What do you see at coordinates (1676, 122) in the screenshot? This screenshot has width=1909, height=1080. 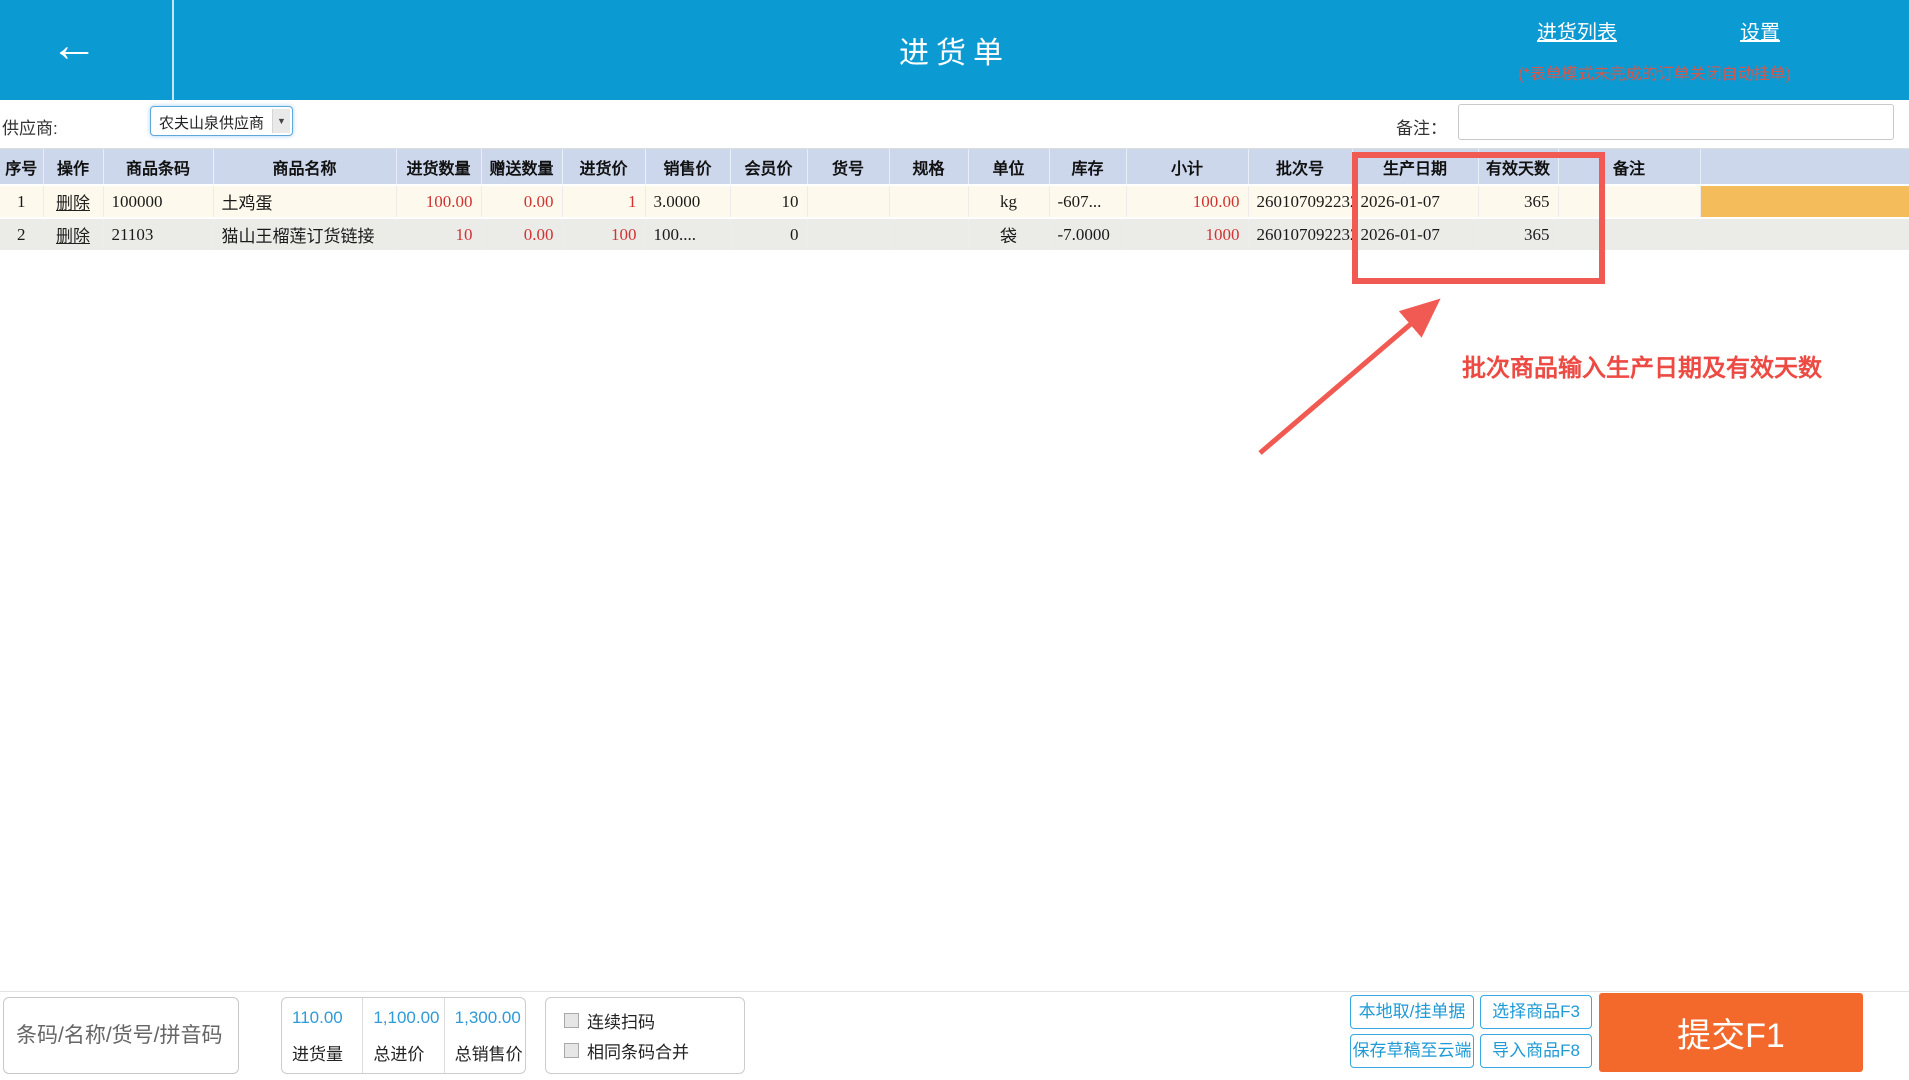 I see `remark-input` at bounding box center [1676, 122].